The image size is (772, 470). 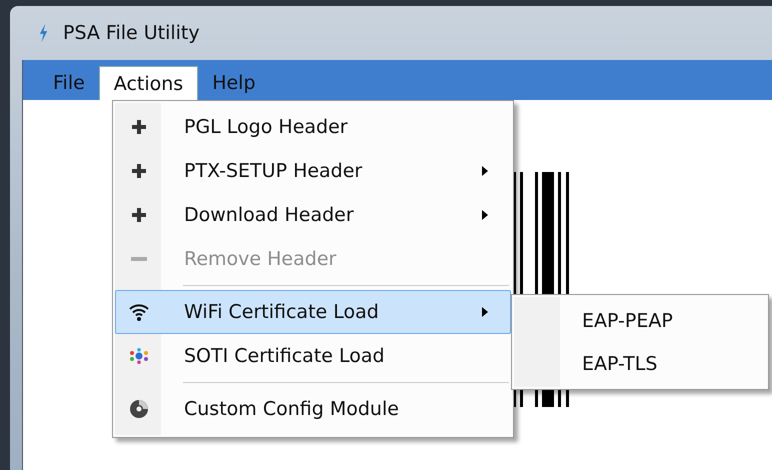 I want to click on menu-item: PTX-SETUP Header, so click(x=313, y=171).